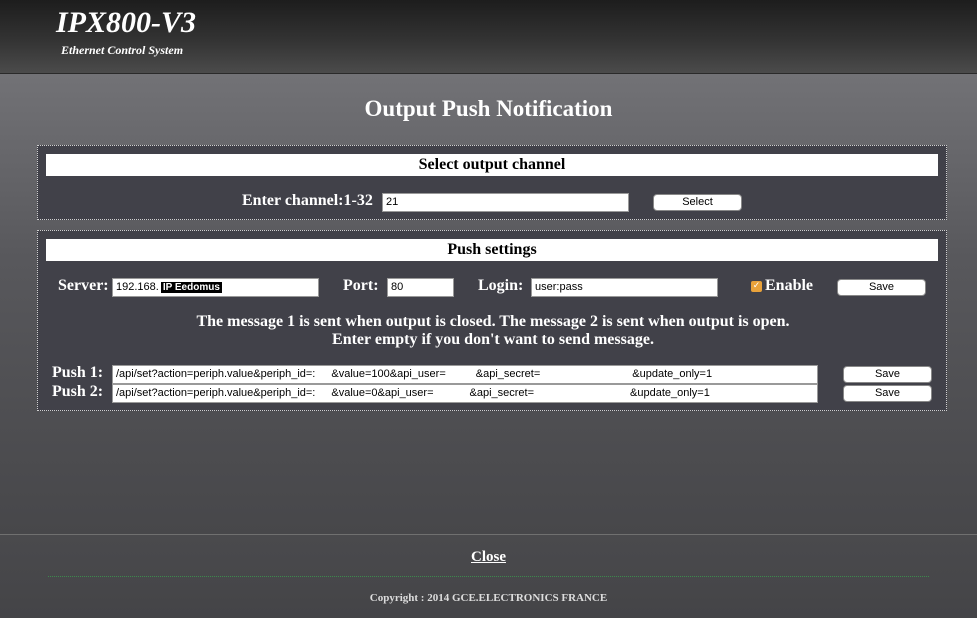 This screenshot has width=977, height=618. What do you see at coordinates (887, 393) in the screenshot?
I see `push2-save-button: Save` at bounding box center [887, 393].